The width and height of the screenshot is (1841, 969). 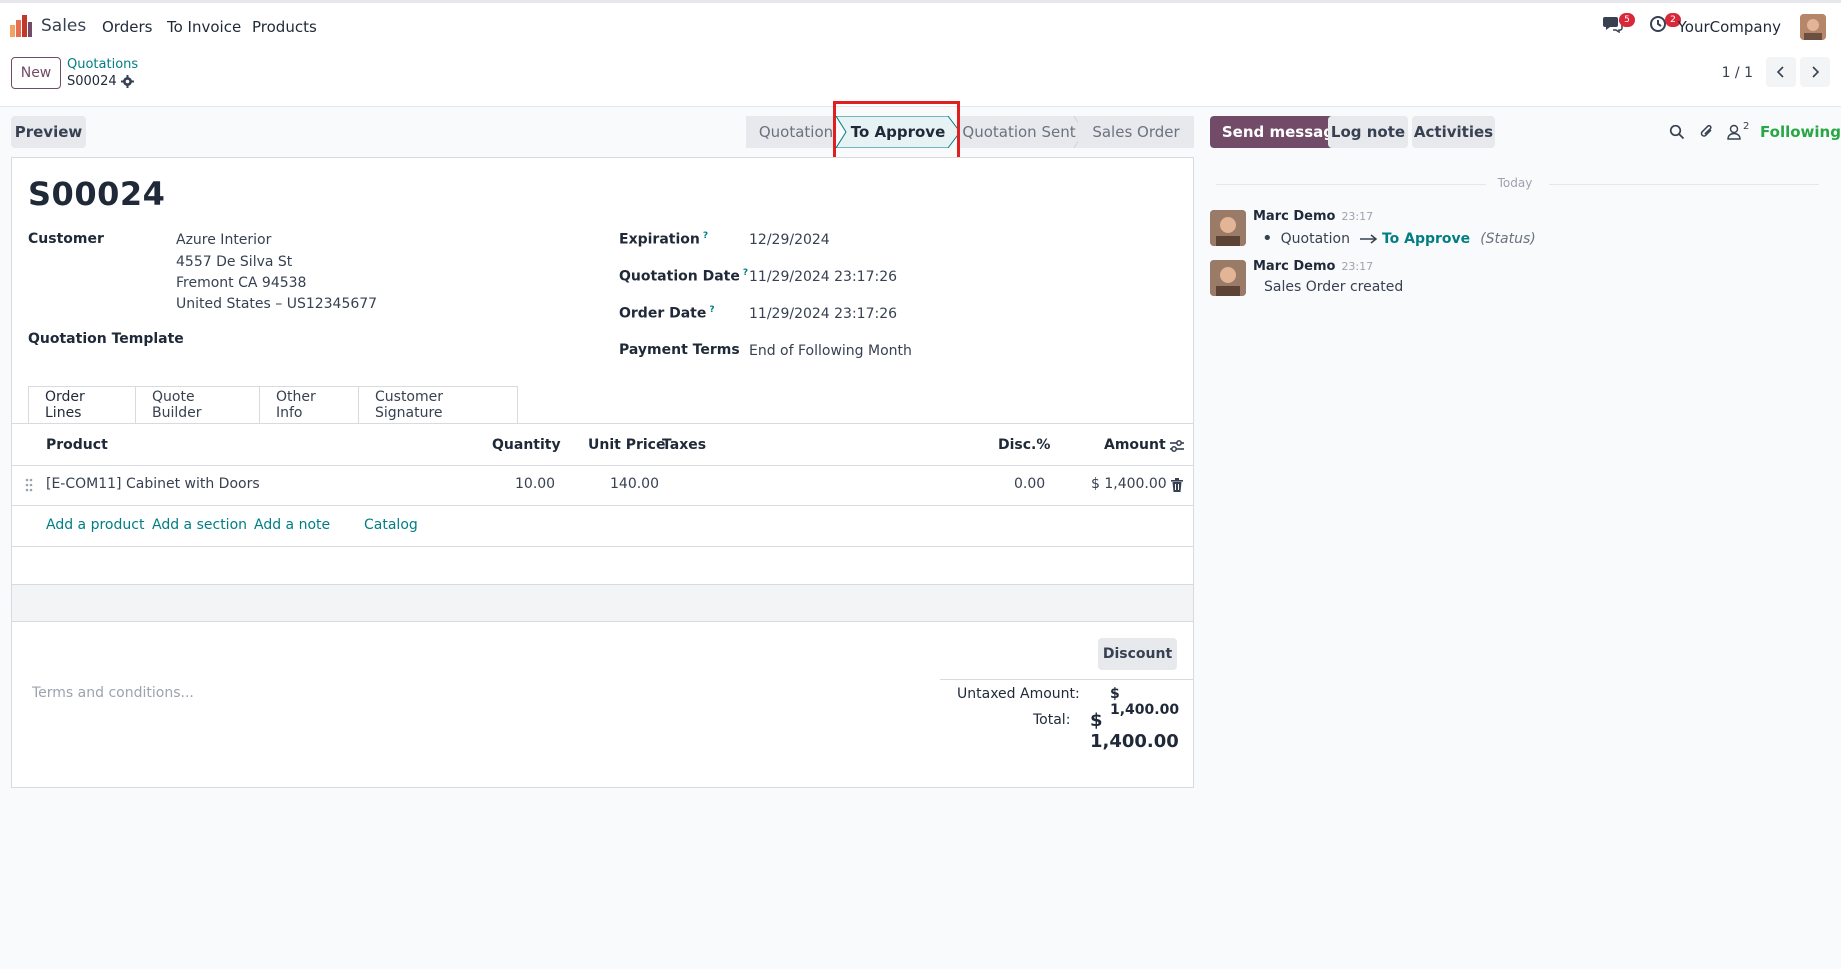 I want to click on total-label: Total:, so click(x=1052, y=720).